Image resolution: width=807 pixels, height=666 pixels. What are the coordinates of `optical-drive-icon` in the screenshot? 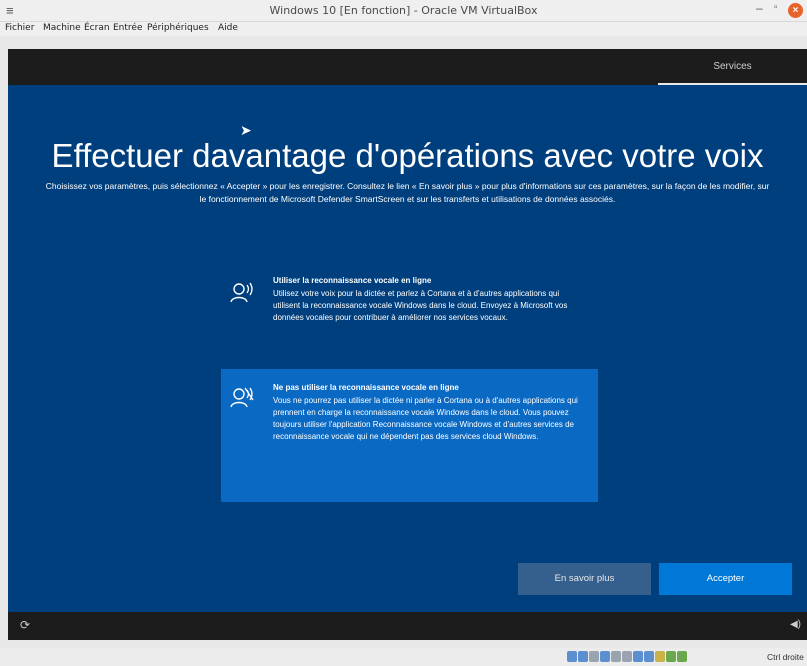 It's located at (583, 656).